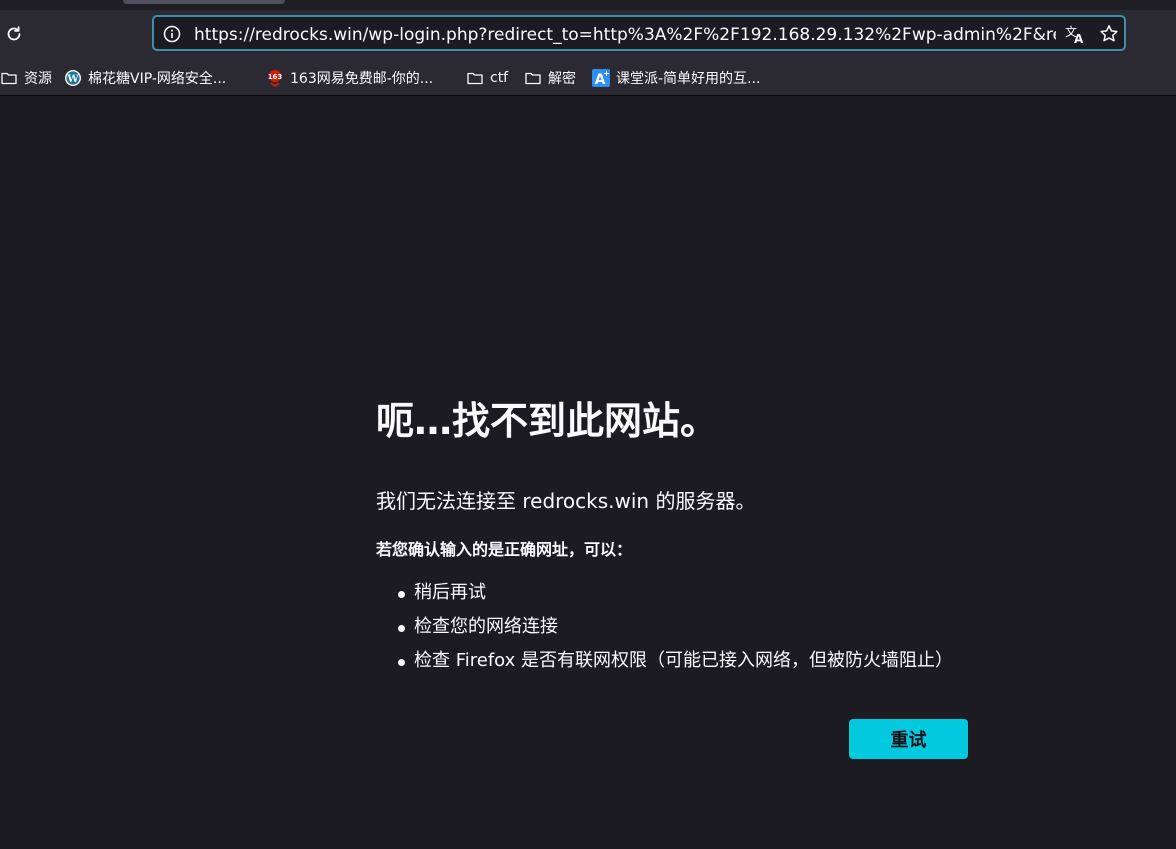  I want to click on error-hint: 若您确认输入的是正确网址，可以：, so click(504, 549).